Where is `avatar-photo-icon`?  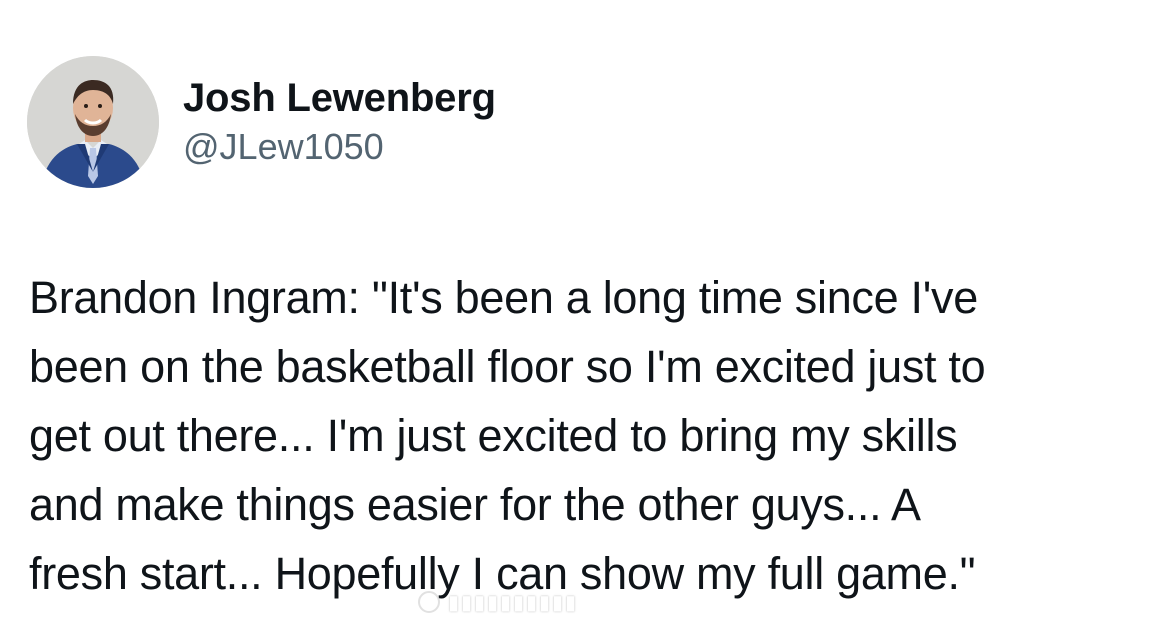 avatar-photo-icon is located at coordinates (93, 122).